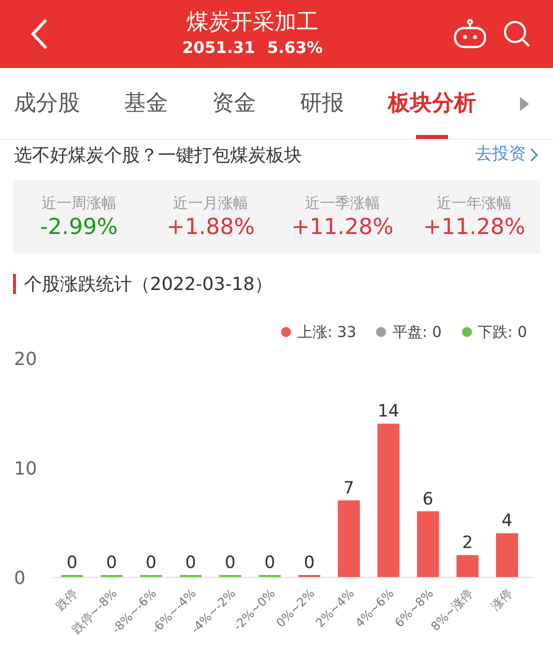 This screenshot has height=645, width=553. What do you see at coordinates (210, 203) in the screenshot?
I see `period-label: 近一月涨幅` at bounding box center [210, 203].